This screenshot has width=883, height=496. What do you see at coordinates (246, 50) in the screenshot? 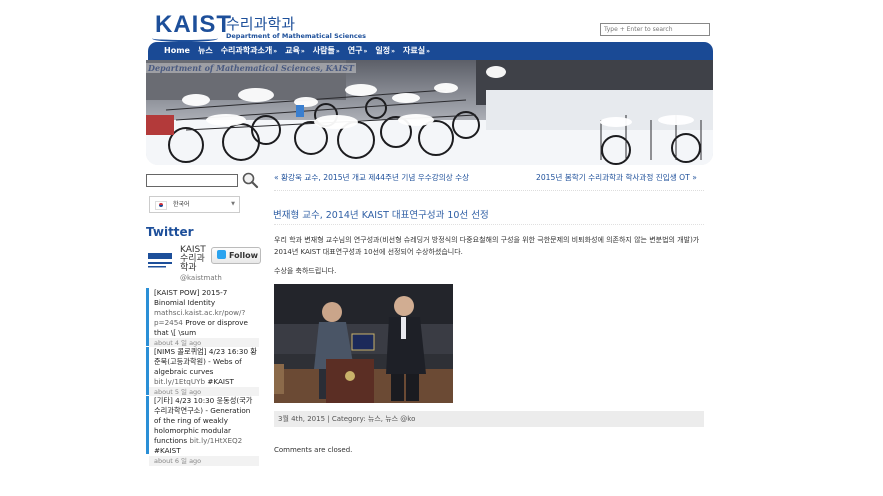
I see `nav-label: 수리과학과소개` at bounding box center [246, 50].